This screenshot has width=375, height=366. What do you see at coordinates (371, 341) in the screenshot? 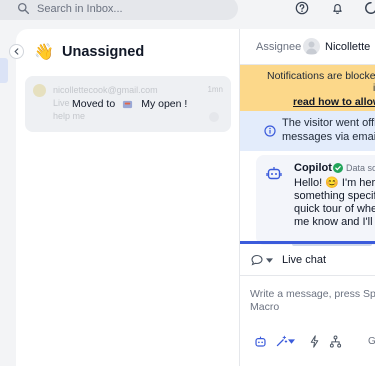
I see `toolbar-extra-label: G` at bounding box center [371, 341].